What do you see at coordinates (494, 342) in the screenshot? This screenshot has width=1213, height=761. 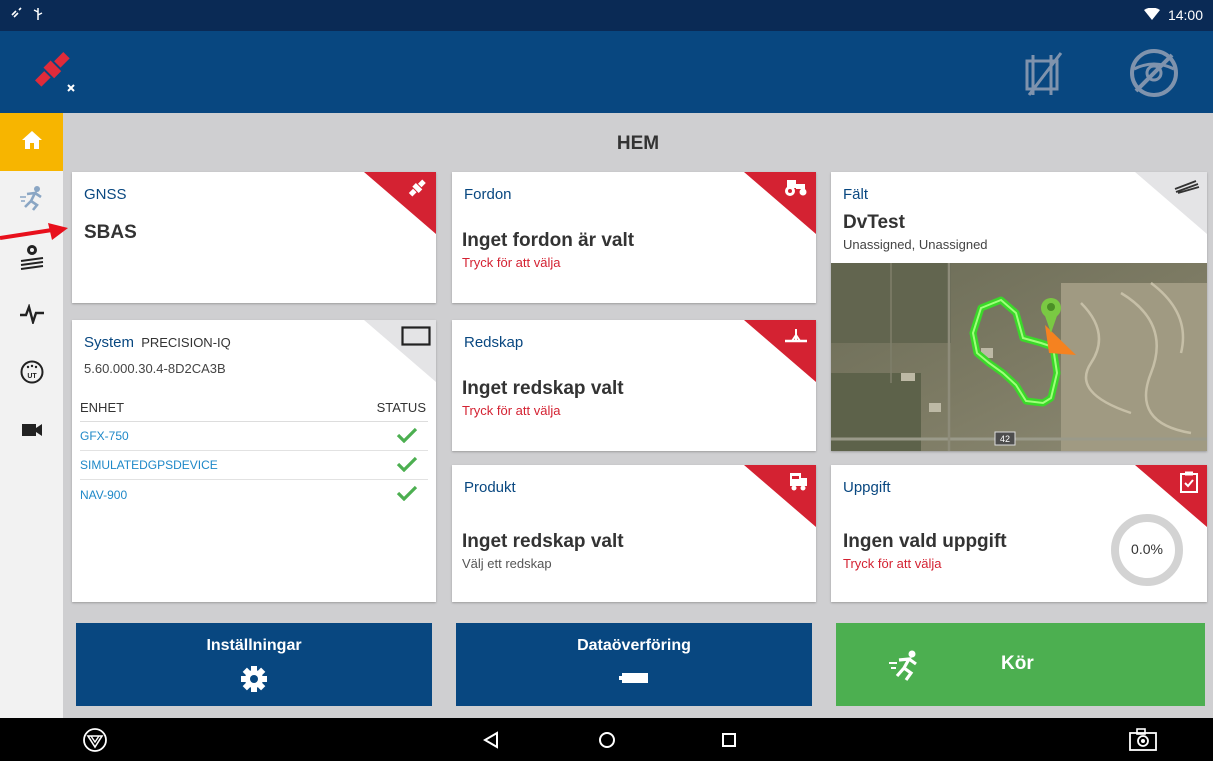 I see `implement-title: Redskap` at bounding box center [494, 342].